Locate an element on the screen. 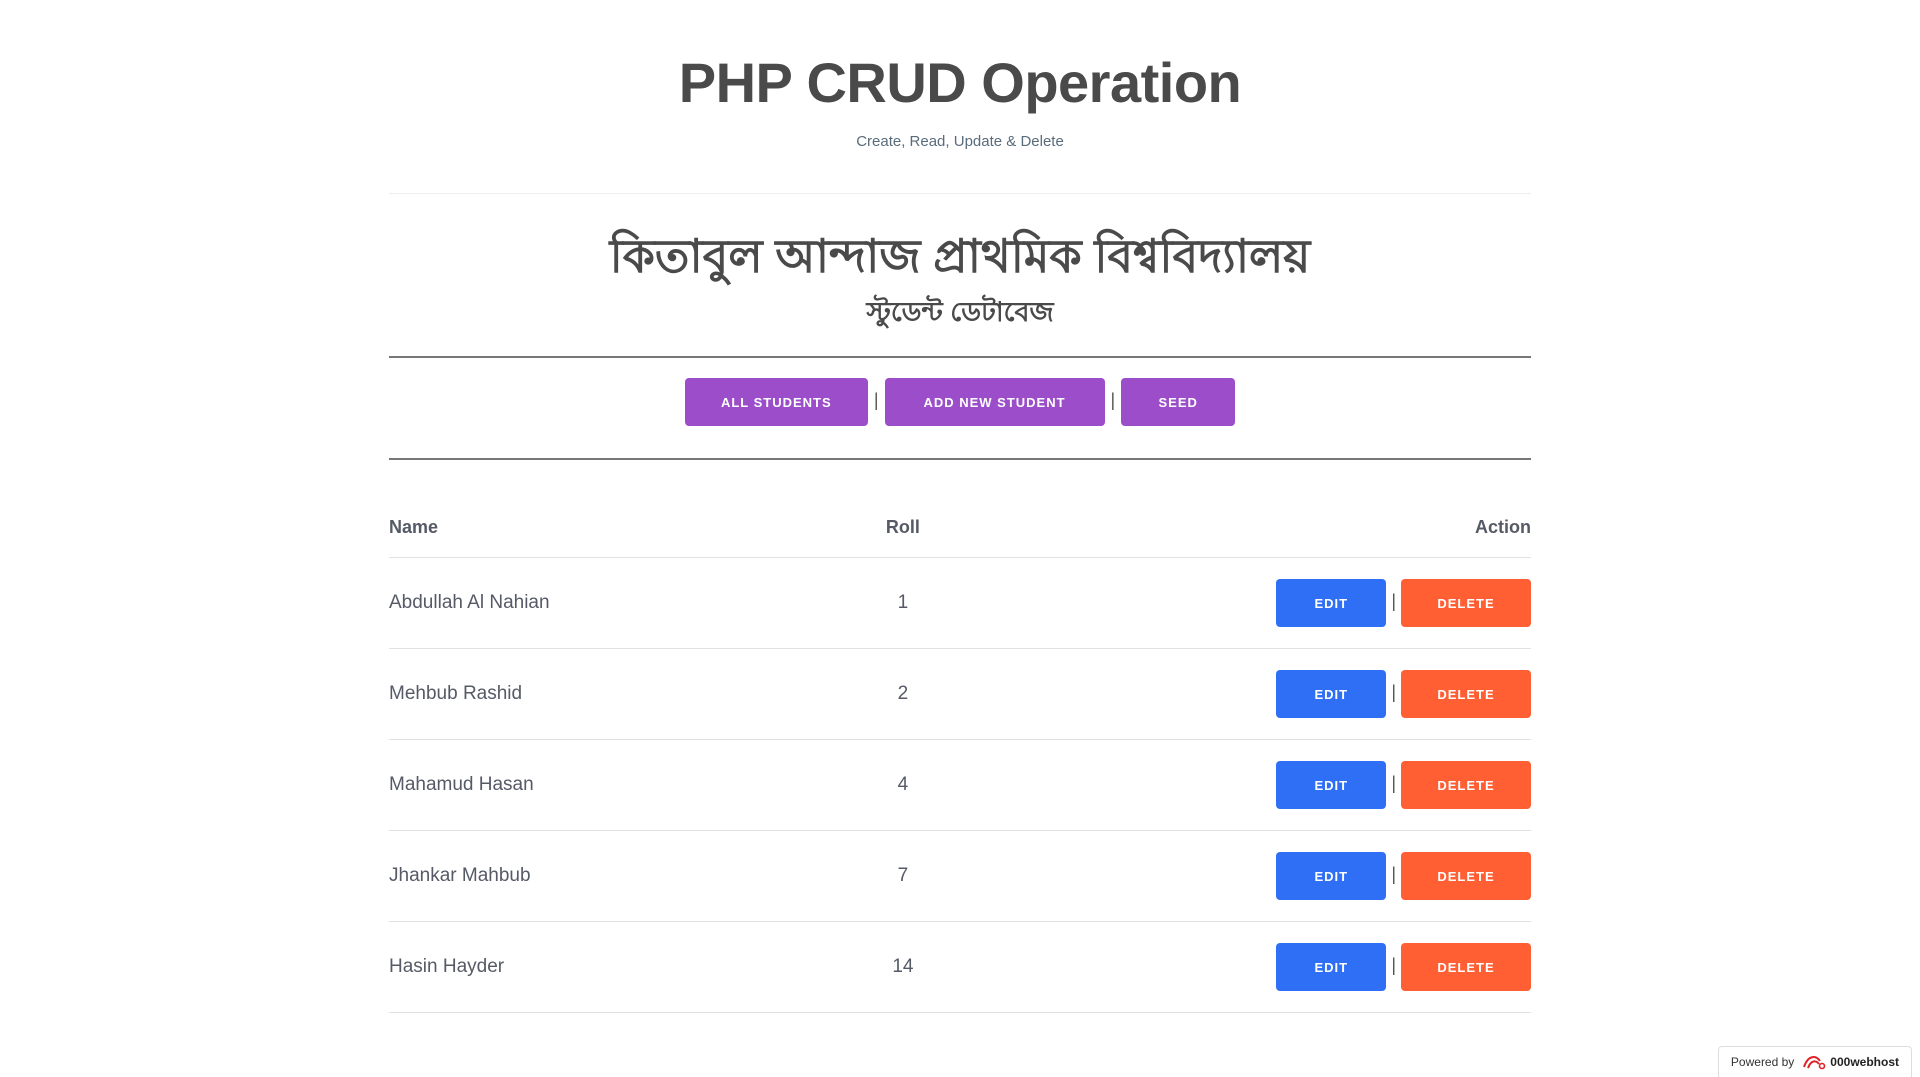  nav-bottom-divider is located at coordinates (960, 459).